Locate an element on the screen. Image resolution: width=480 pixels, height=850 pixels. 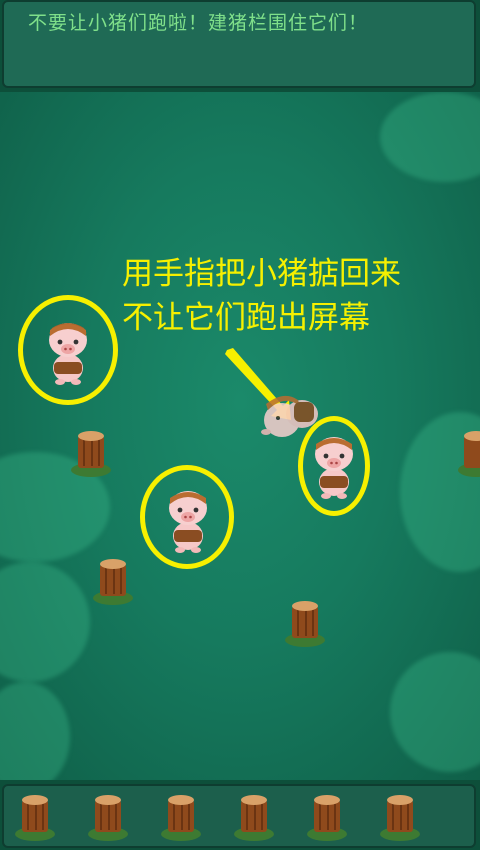
callout-line-2: 不让它们跑出屏幕 is located at coordinates (246, 318).